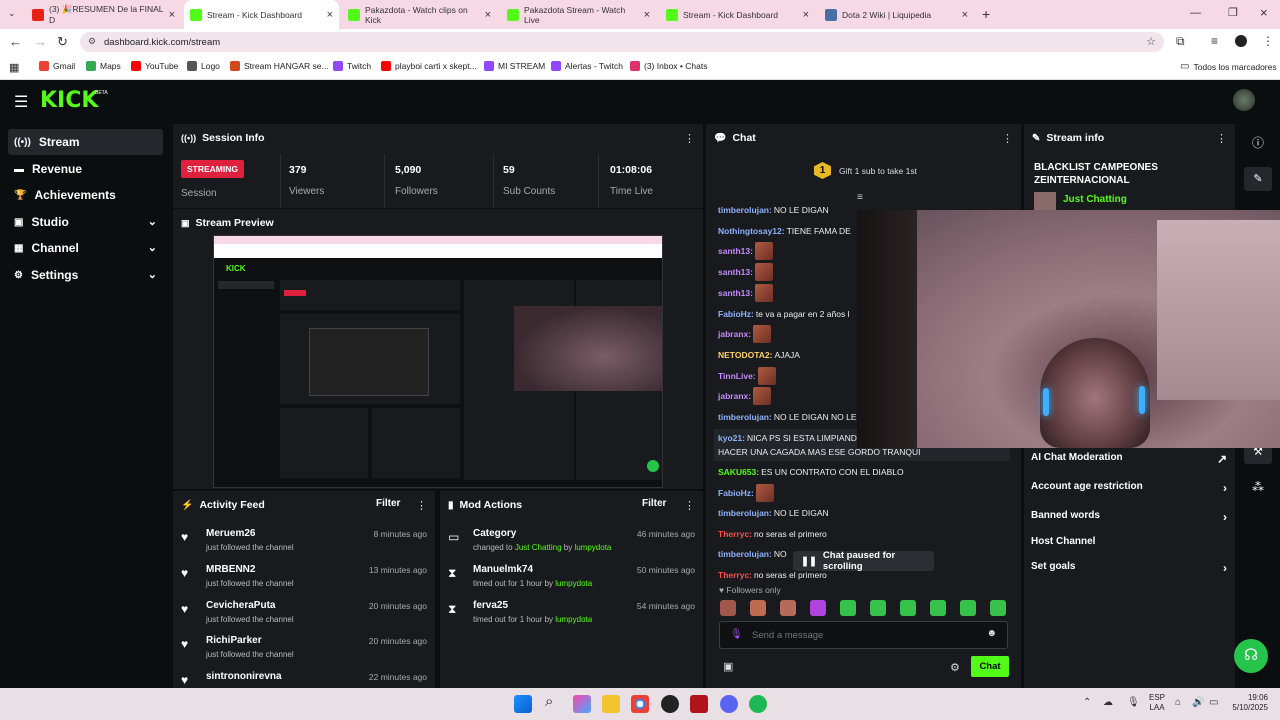 The height and width of the screenshot is (720, 1280). Describe the element at coordinates (40, 41) in the screenshot. I see `forward-icon: →` at that location.